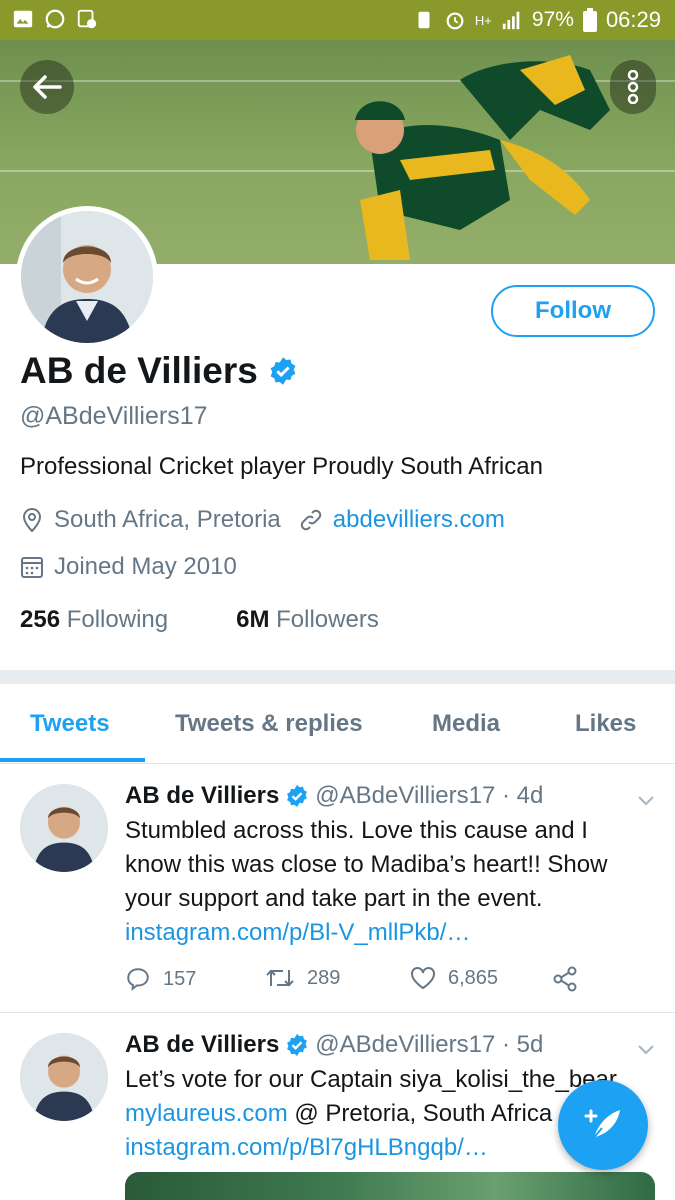  I want to click on tweet-media-preview, so click(390, 1186).